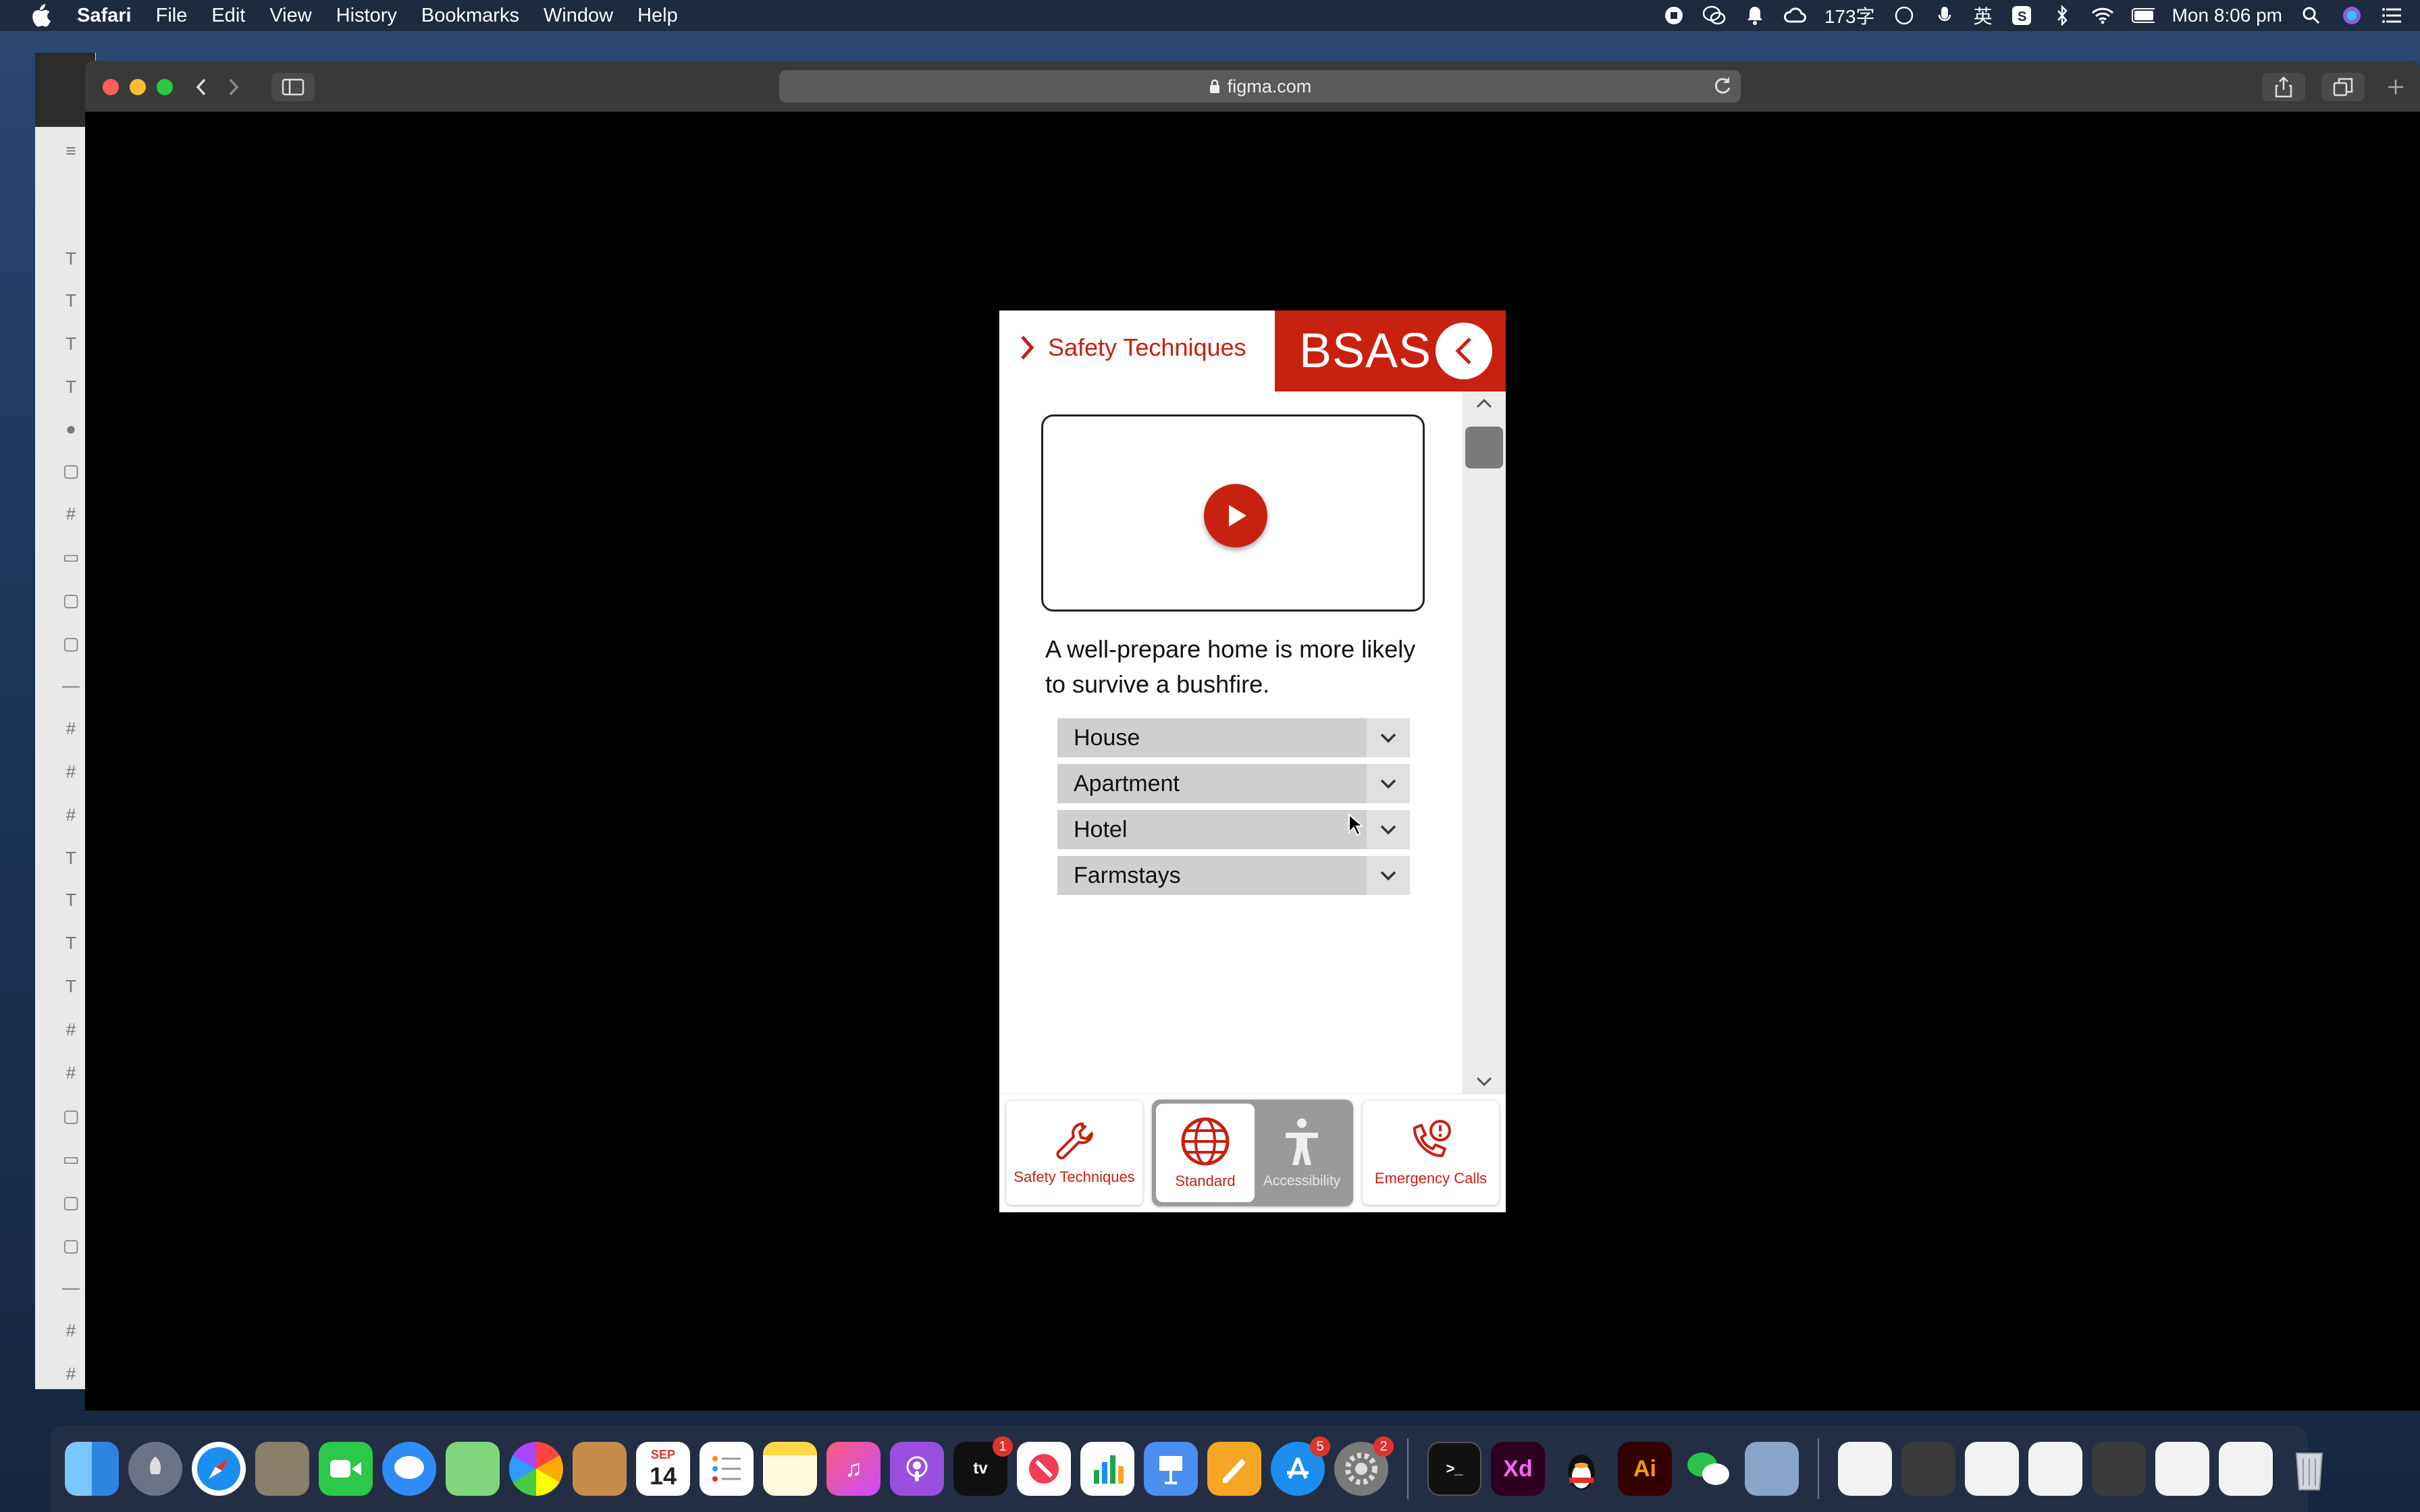 This screenshot has height=1512, width=2420. I want to click on sidebar-toggle-icon, so click(293, 87).